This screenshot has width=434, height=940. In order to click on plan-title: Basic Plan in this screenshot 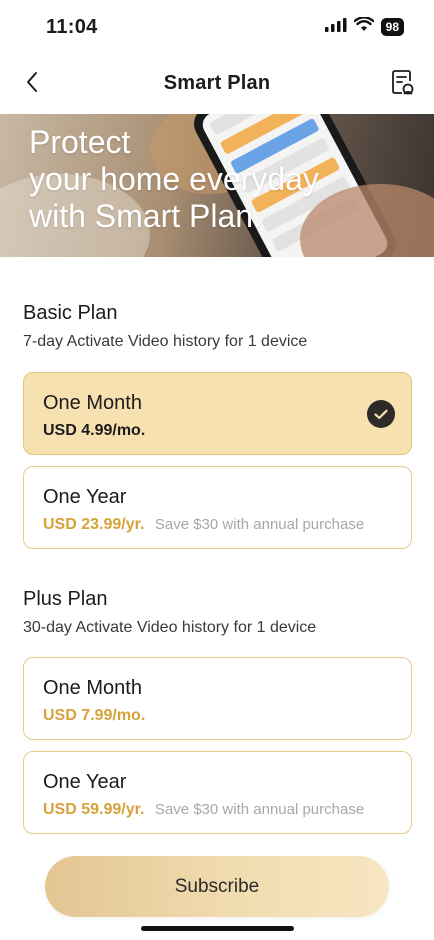, I will do `click(70, 313)`.